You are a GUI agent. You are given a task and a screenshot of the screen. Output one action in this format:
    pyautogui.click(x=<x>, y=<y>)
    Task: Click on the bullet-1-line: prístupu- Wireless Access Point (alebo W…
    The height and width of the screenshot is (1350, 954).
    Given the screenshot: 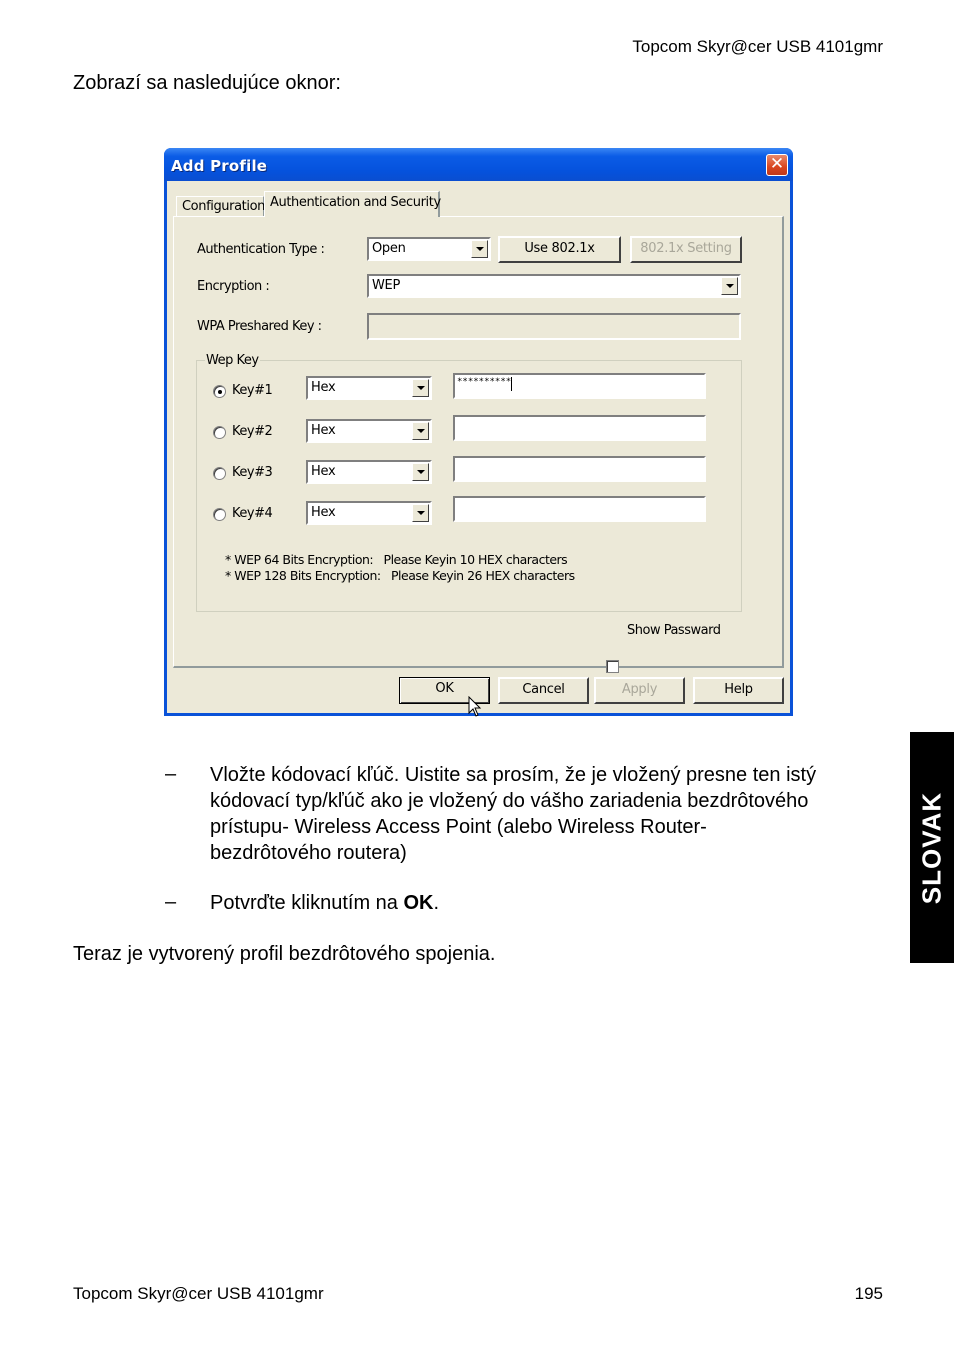 What is the action you would take?
    pyautogui.click(x=458, y=827)
    